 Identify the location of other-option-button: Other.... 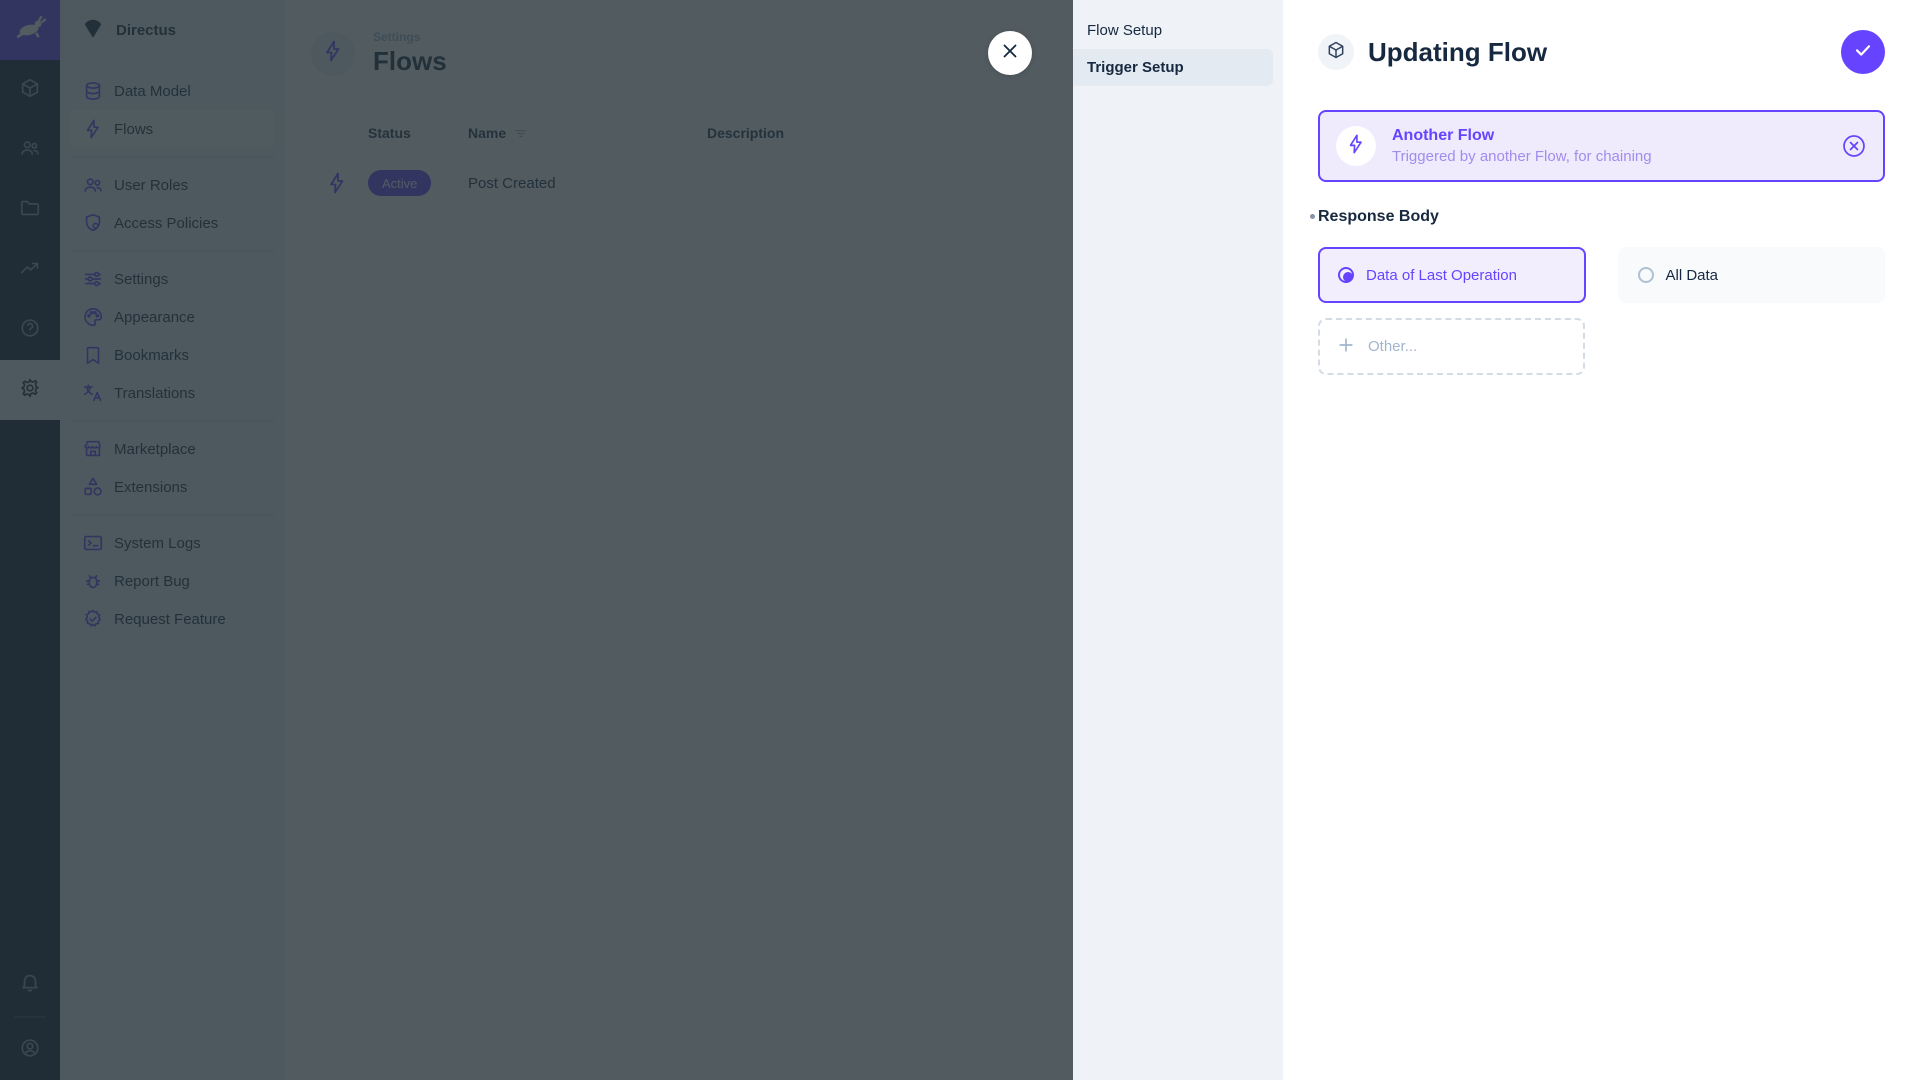
(1451, 346).